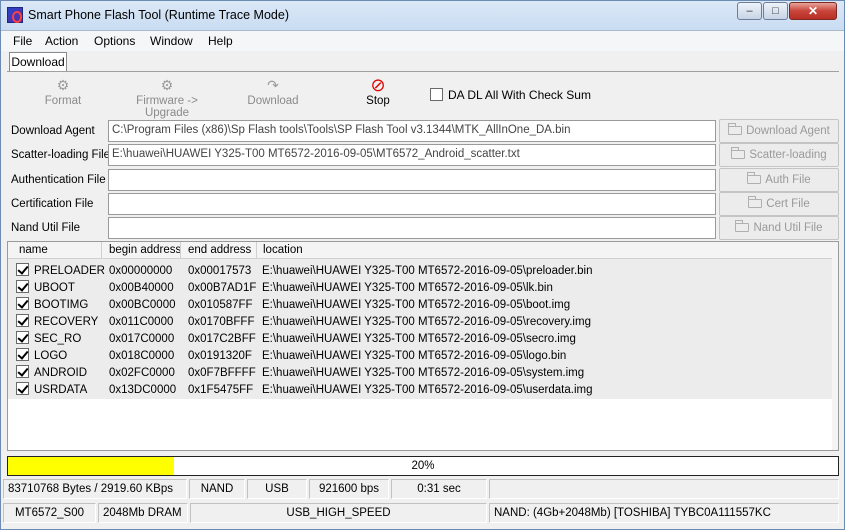 The image size is (845, 530). What do you see at coordinates (422, 62) in the screenshot?
I see `tab-strip: Download` at bounding box center [422, 62].